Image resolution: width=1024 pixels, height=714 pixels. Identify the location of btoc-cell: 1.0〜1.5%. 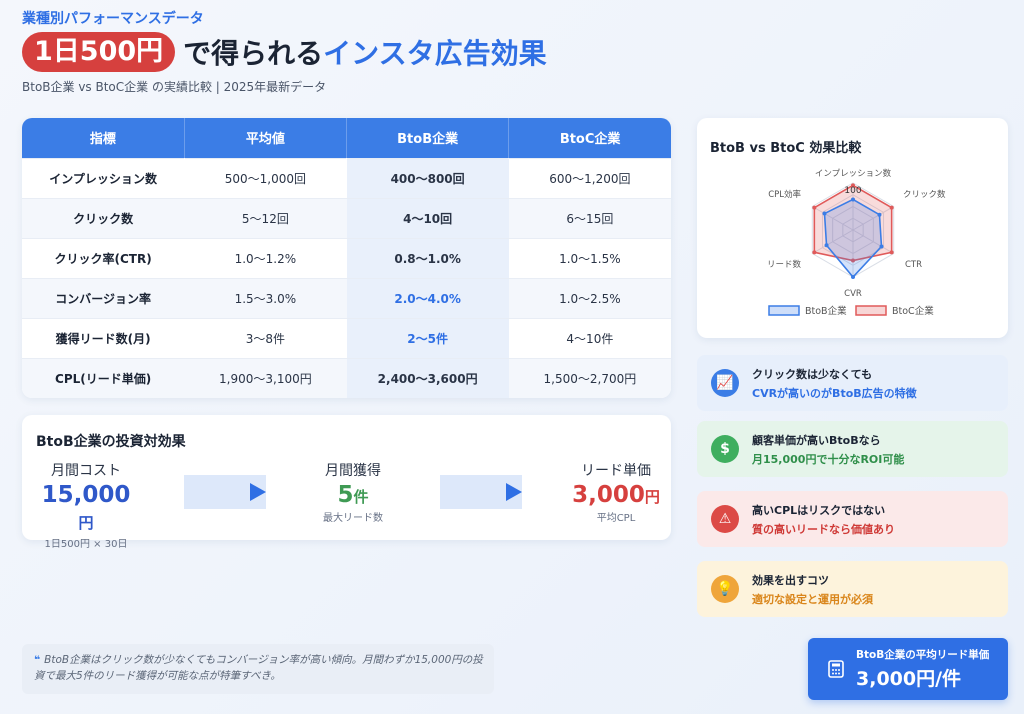
(589, 257).